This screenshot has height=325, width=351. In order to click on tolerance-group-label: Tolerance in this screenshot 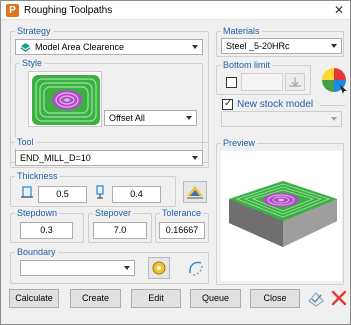, I will do `click(182, 213)`.